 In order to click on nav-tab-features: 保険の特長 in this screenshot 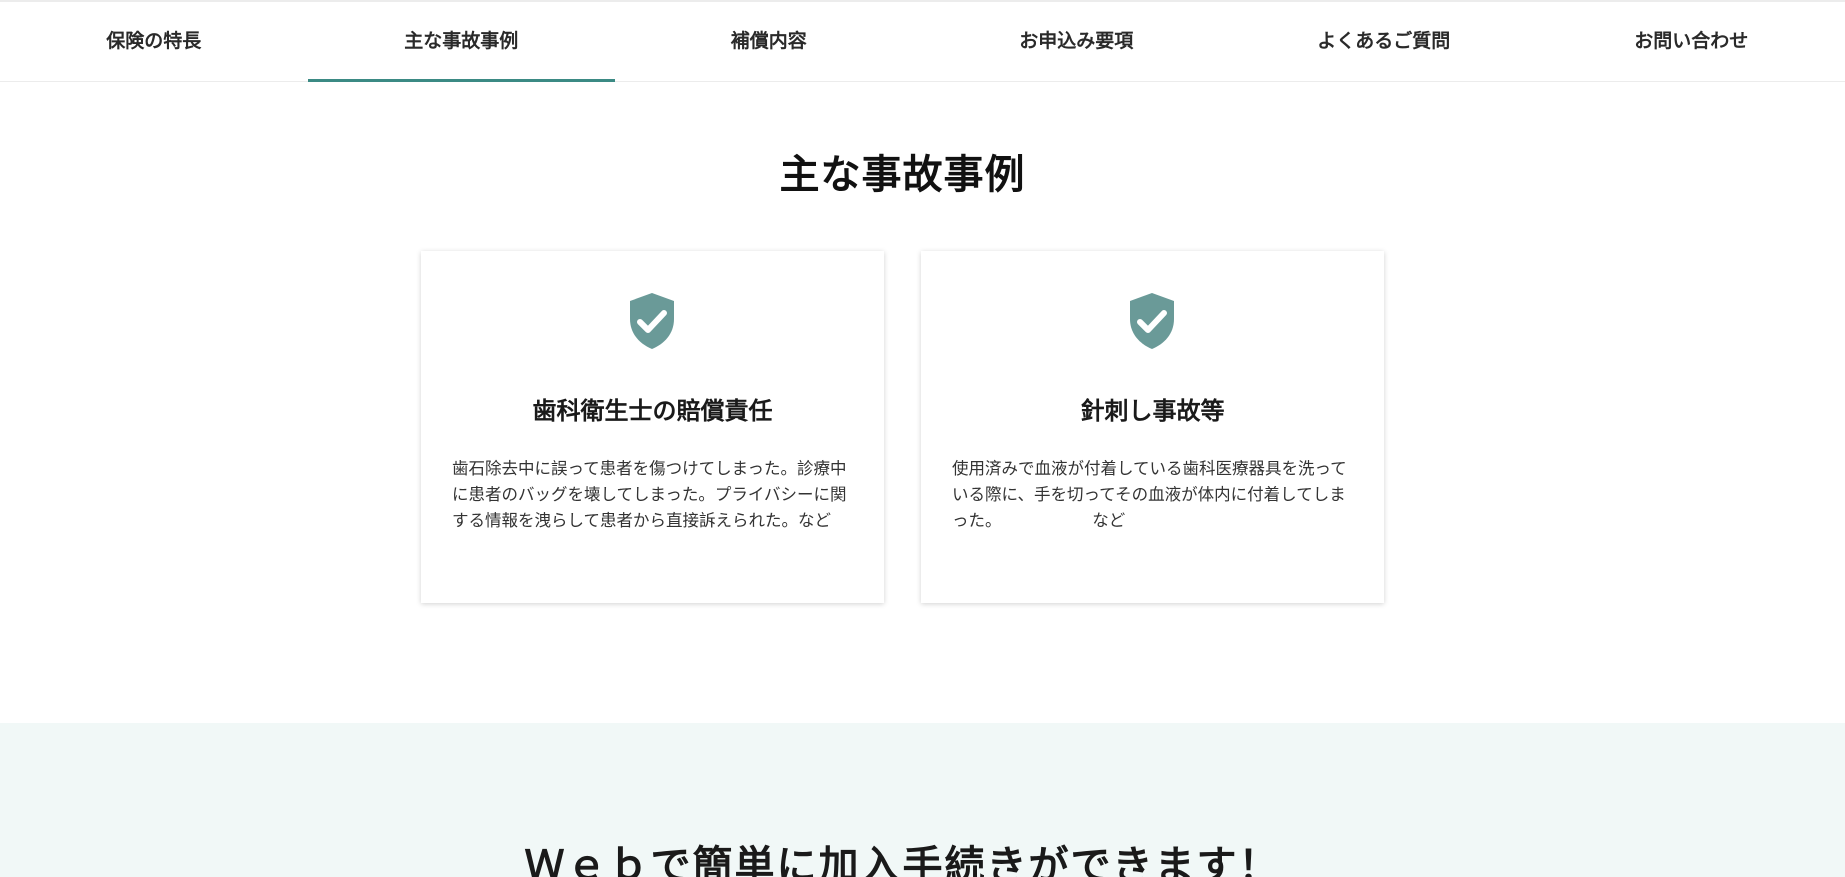, I will do `click(154, 41)`.